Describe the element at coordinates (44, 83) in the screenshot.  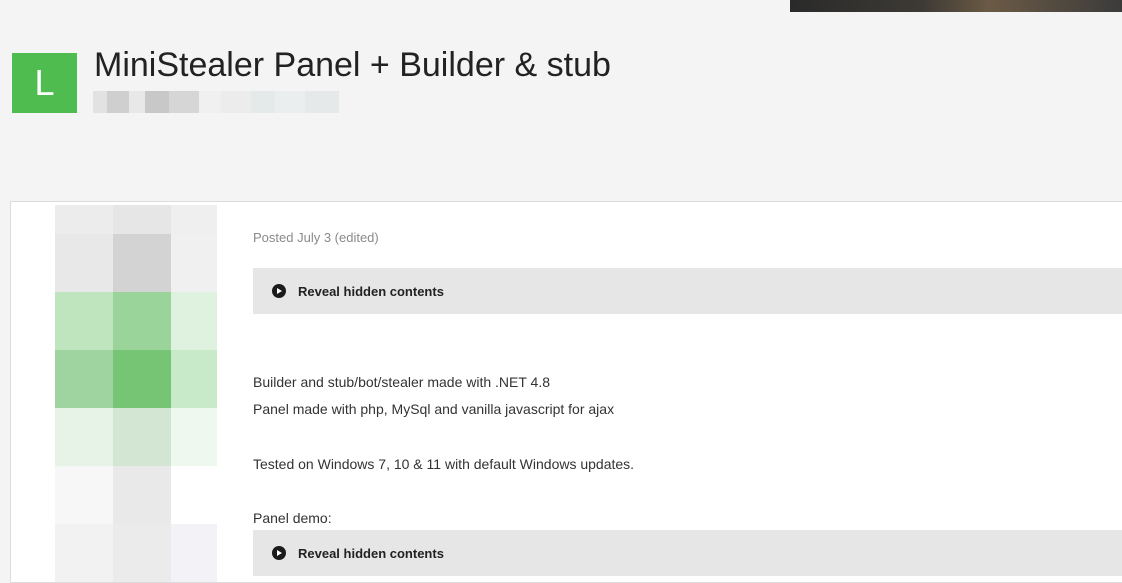
I see `author-avatar-letter: L` at that location.